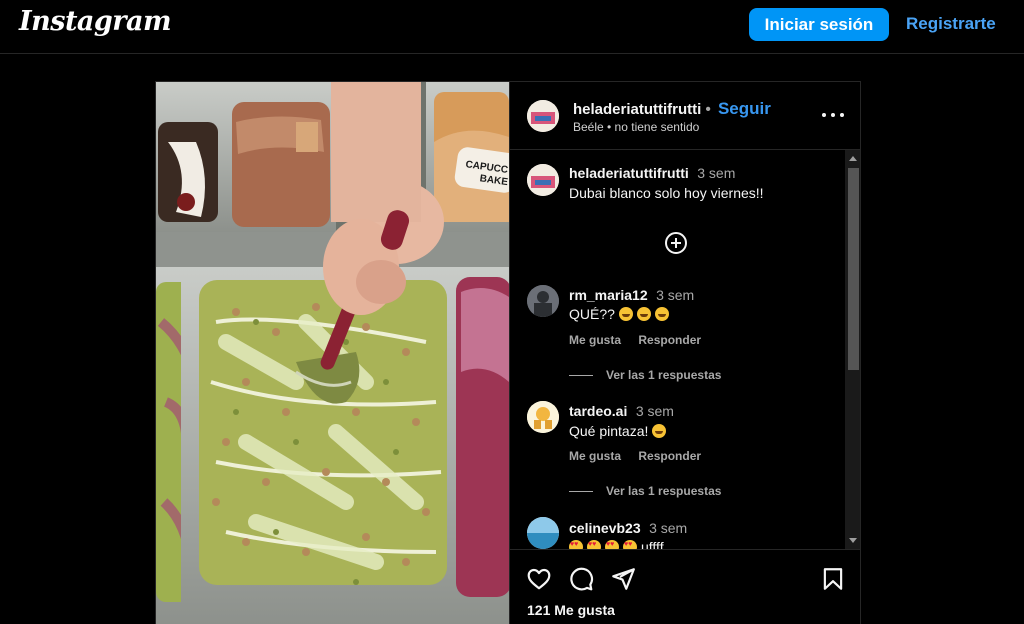 Image resolution: width=1024 pixels, height=624 pixels. I want to click on comment-text: Qué pintaza!, so click(619, 431).